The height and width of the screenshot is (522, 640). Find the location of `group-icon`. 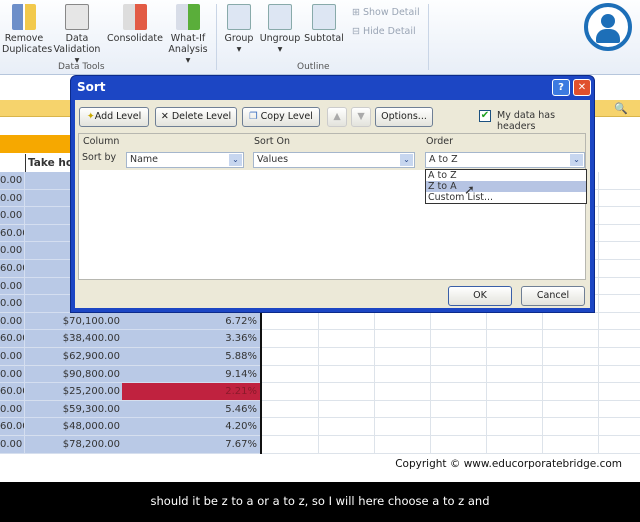

group-icon is located at coordinates (239, 17).